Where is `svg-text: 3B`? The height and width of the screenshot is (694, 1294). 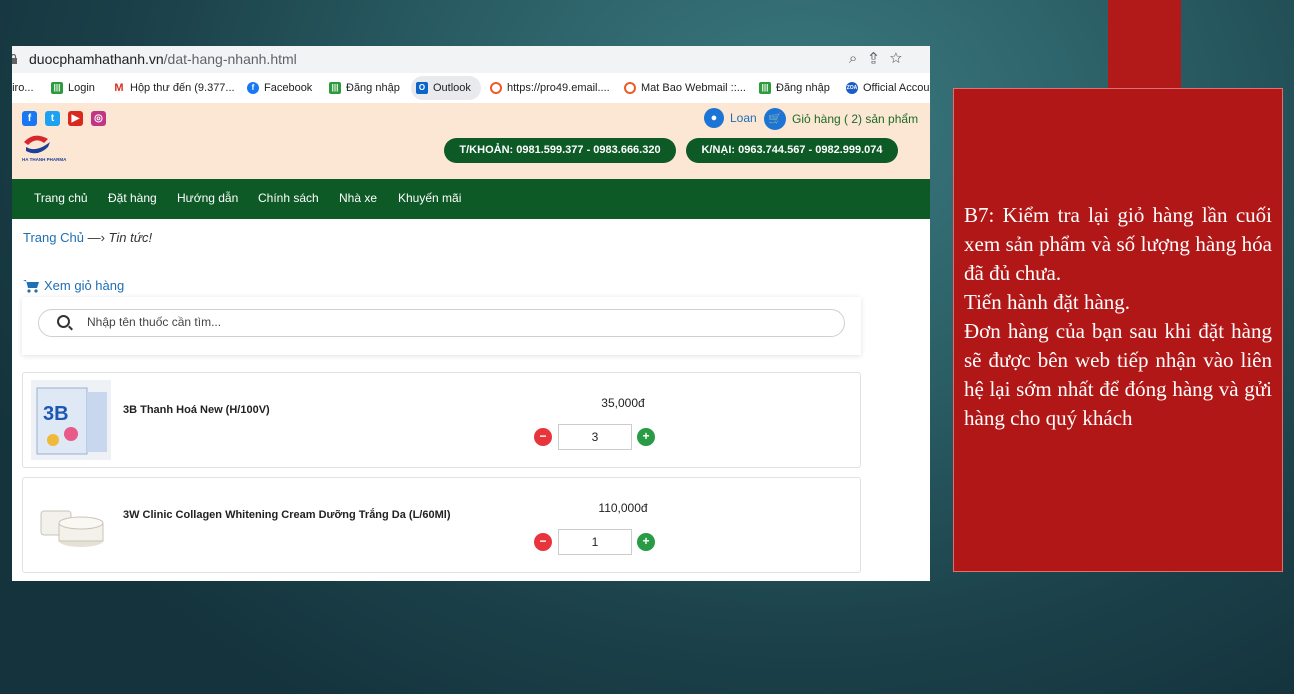
svg-text: 3B is located at coordinates (56, 414).